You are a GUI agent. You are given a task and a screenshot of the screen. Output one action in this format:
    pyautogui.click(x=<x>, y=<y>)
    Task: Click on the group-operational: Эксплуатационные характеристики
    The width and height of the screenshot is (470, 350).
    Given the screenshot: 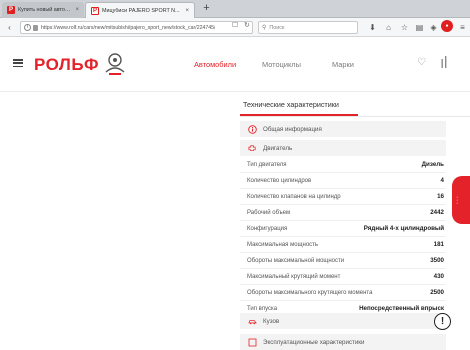 What is the action you would take?
    pyautogui.click(x=343, y=342)
    